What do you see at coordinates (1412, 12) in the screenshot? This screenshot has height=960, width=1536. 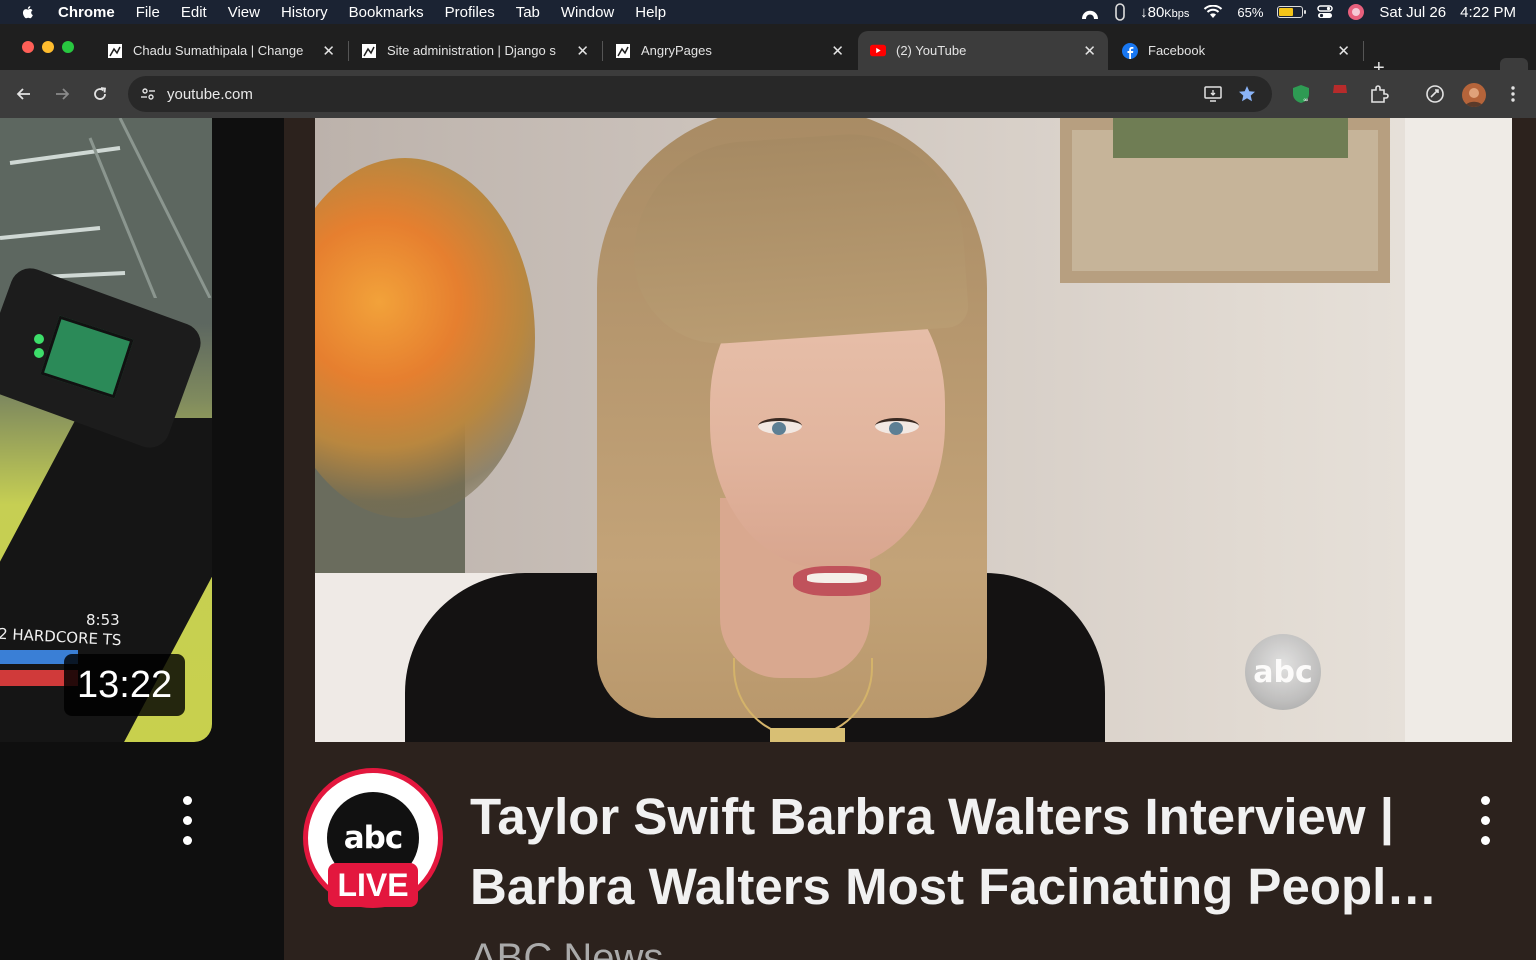 I see `menubar-date: Sat Jul 26` at bounding box center [1412, 12].